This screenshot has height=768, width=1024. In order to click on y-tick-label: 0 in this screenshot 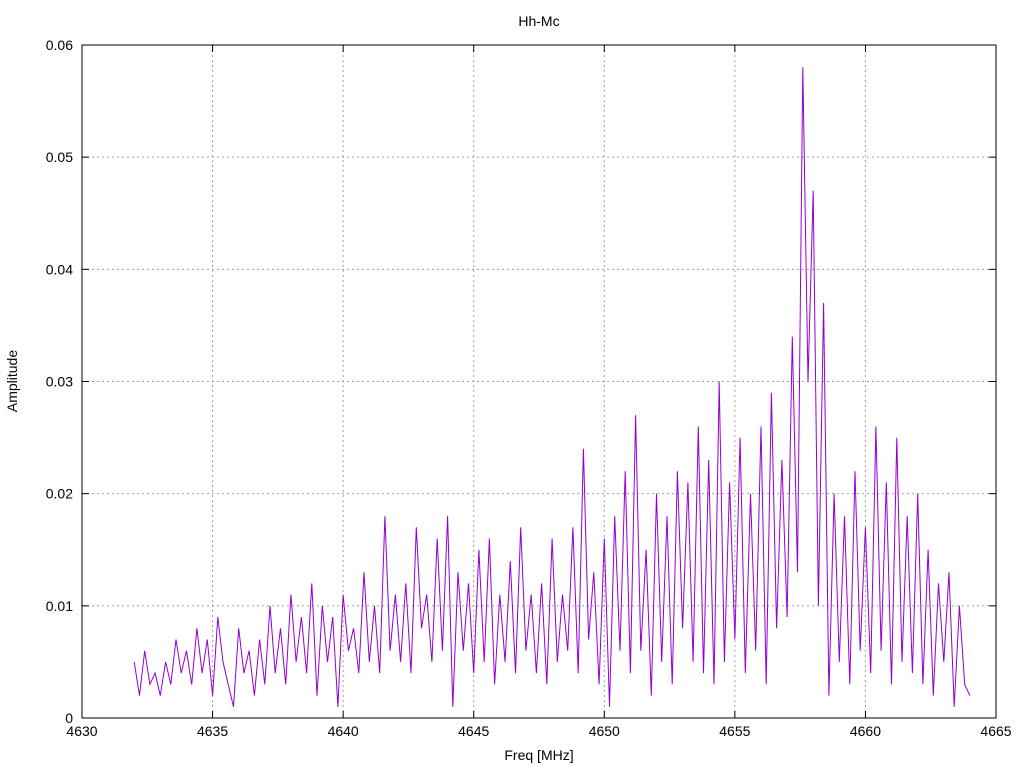, I will do `click(69, 718)`.